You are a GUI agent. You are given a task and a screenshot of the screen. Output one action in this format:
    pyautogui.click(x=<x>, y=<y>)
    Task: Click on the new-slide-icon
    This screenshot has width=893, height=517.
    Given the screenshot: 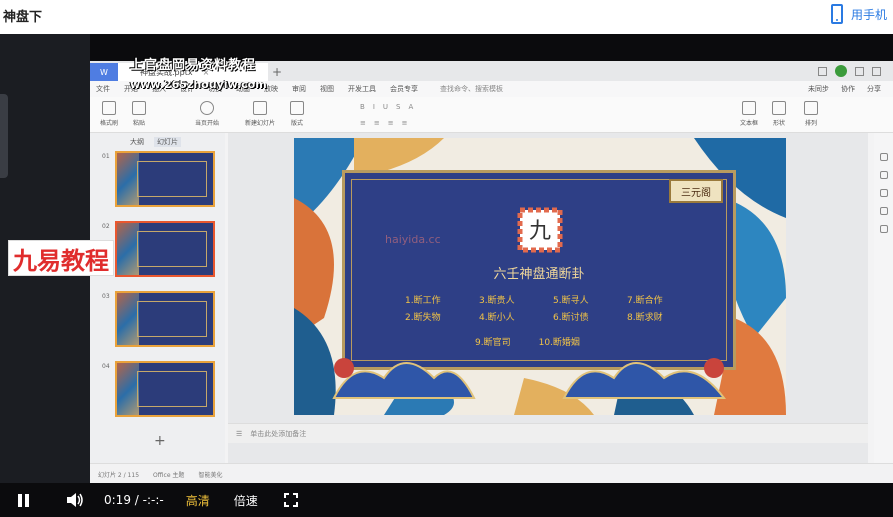 What is the action you would take?
    pyautogui.click(x=260, y=108)
    